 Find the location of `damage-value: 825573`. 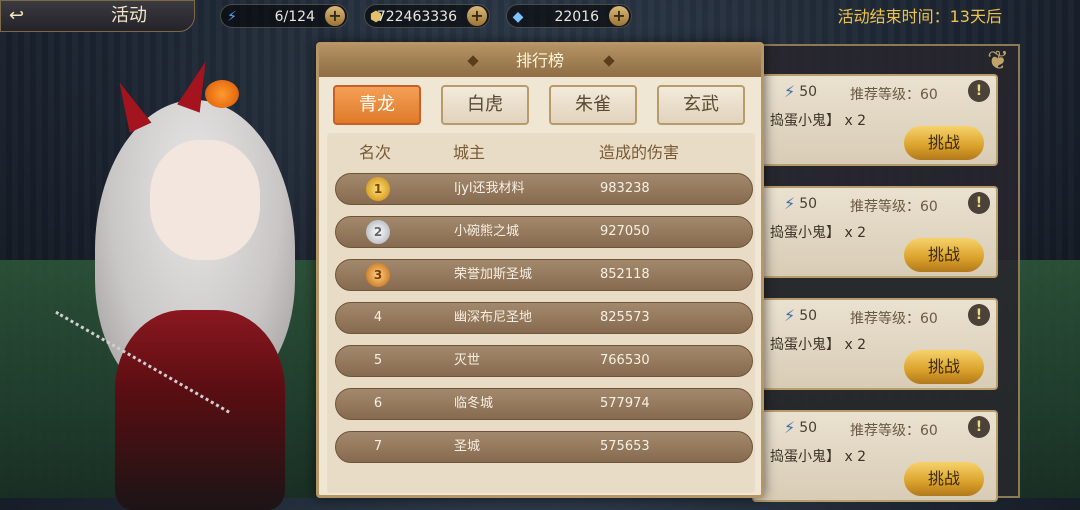

damage-value: 825573 is located at coordinates (625, 317).